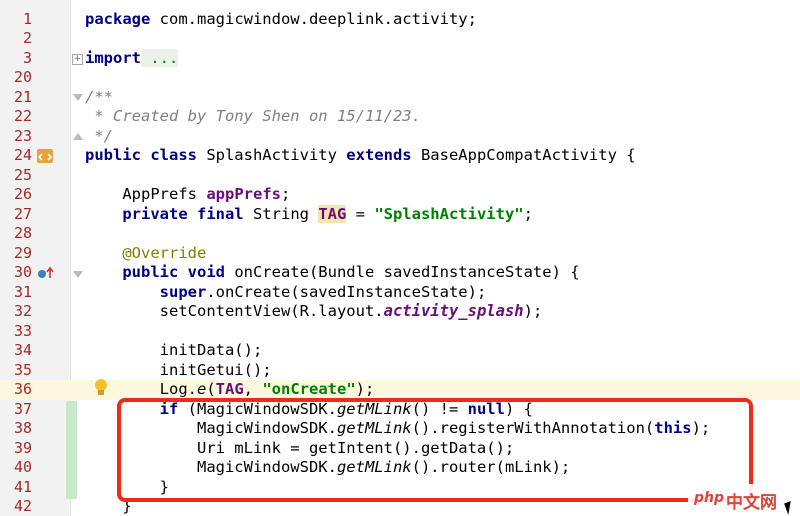 This screenshot has width=800, height=516. I want to click on line-number: 42, so click(17, 506).